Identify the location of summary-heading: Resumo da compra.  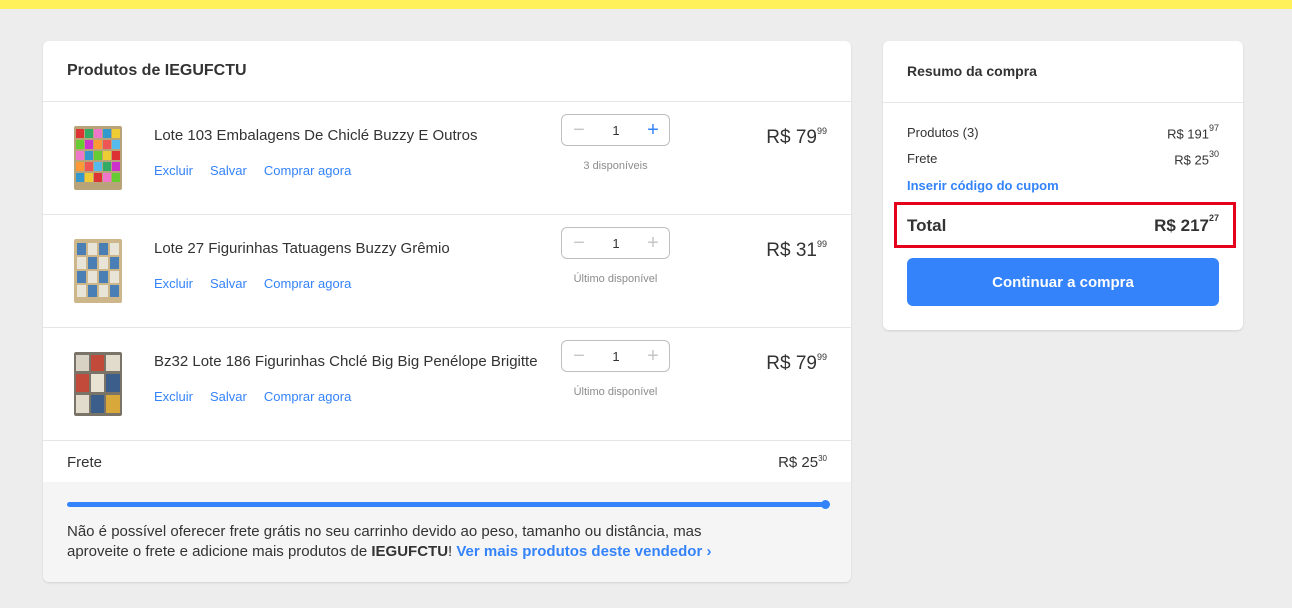
(1063, 72).